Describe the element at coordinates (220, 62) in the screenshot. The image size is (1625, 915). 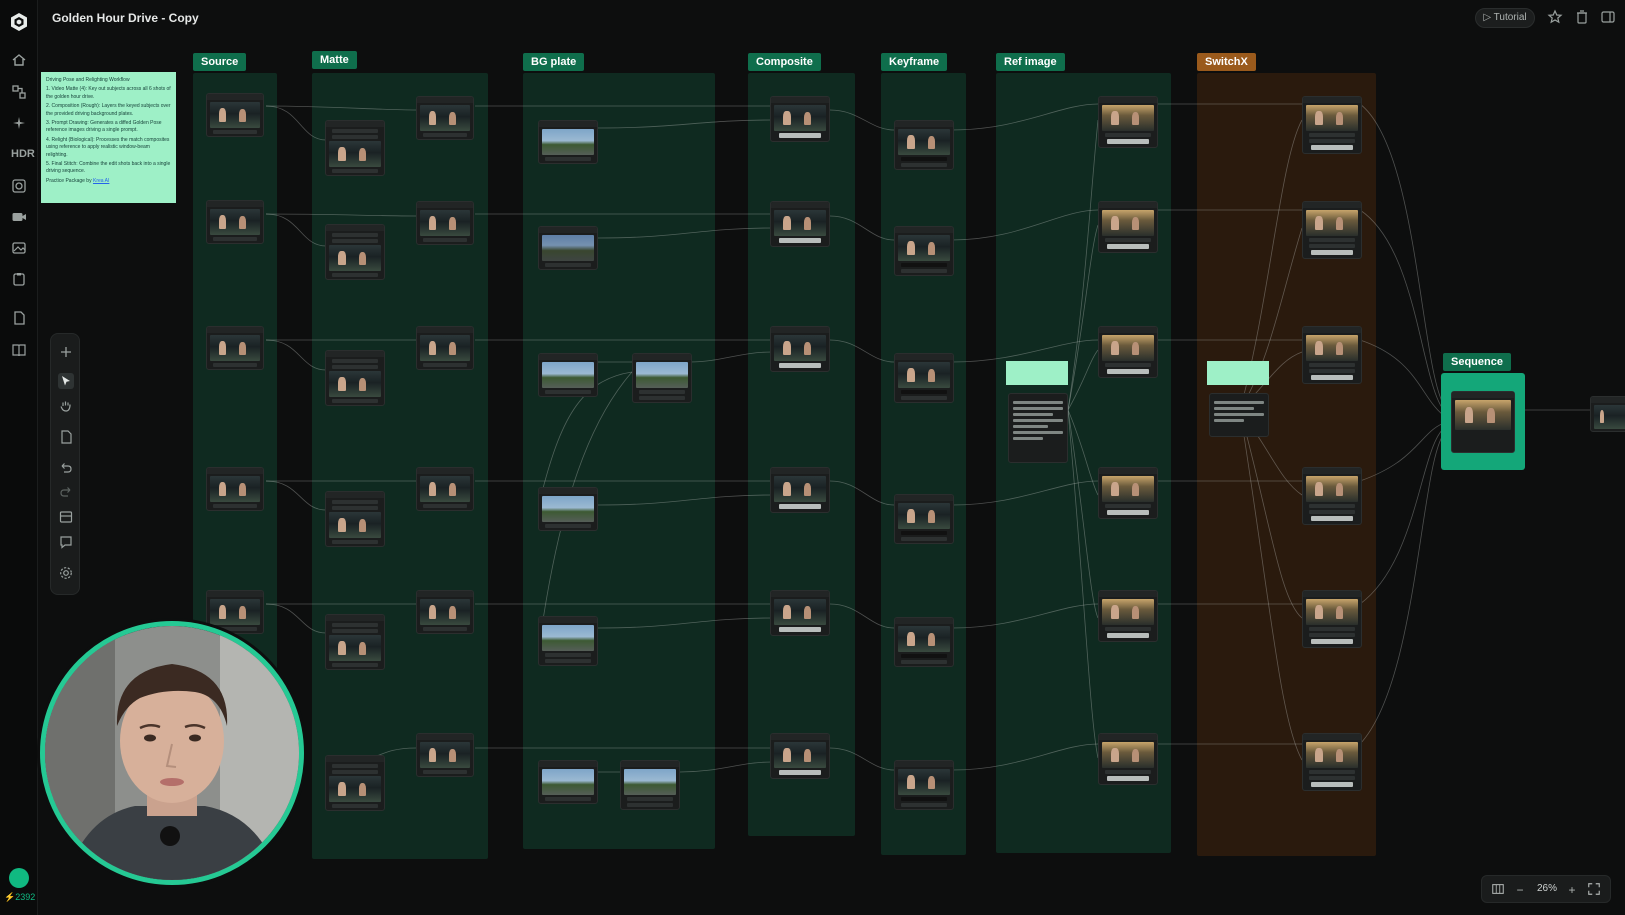
I see `group-label-source: Source` at that location.